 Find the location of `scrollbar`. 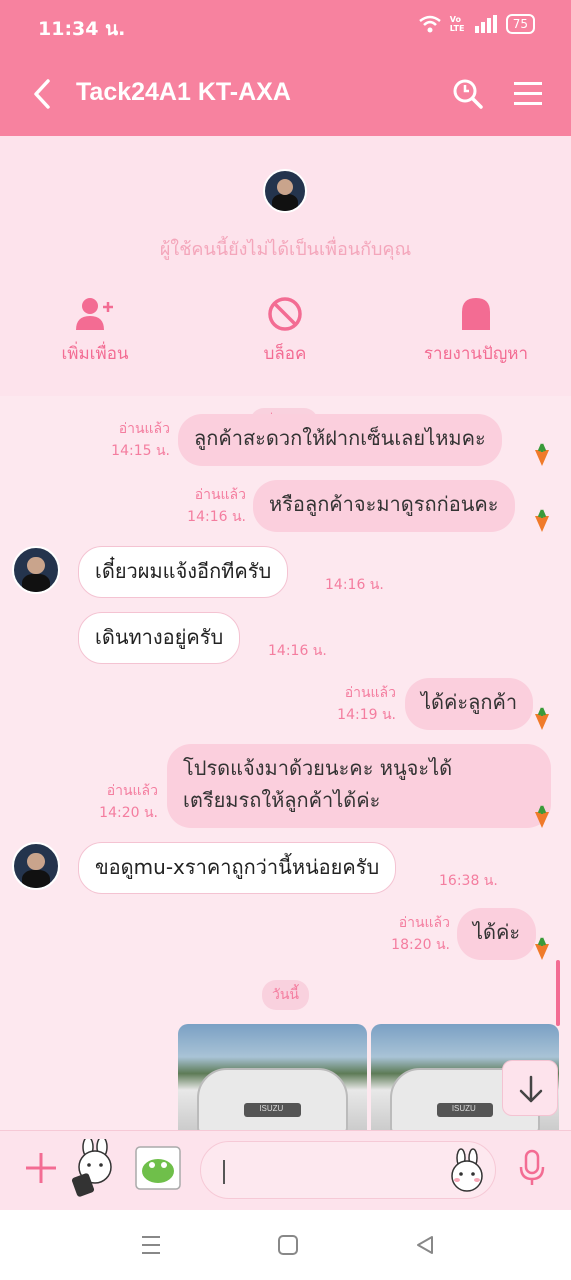

scrollbar is located at coordinates (558, 993).